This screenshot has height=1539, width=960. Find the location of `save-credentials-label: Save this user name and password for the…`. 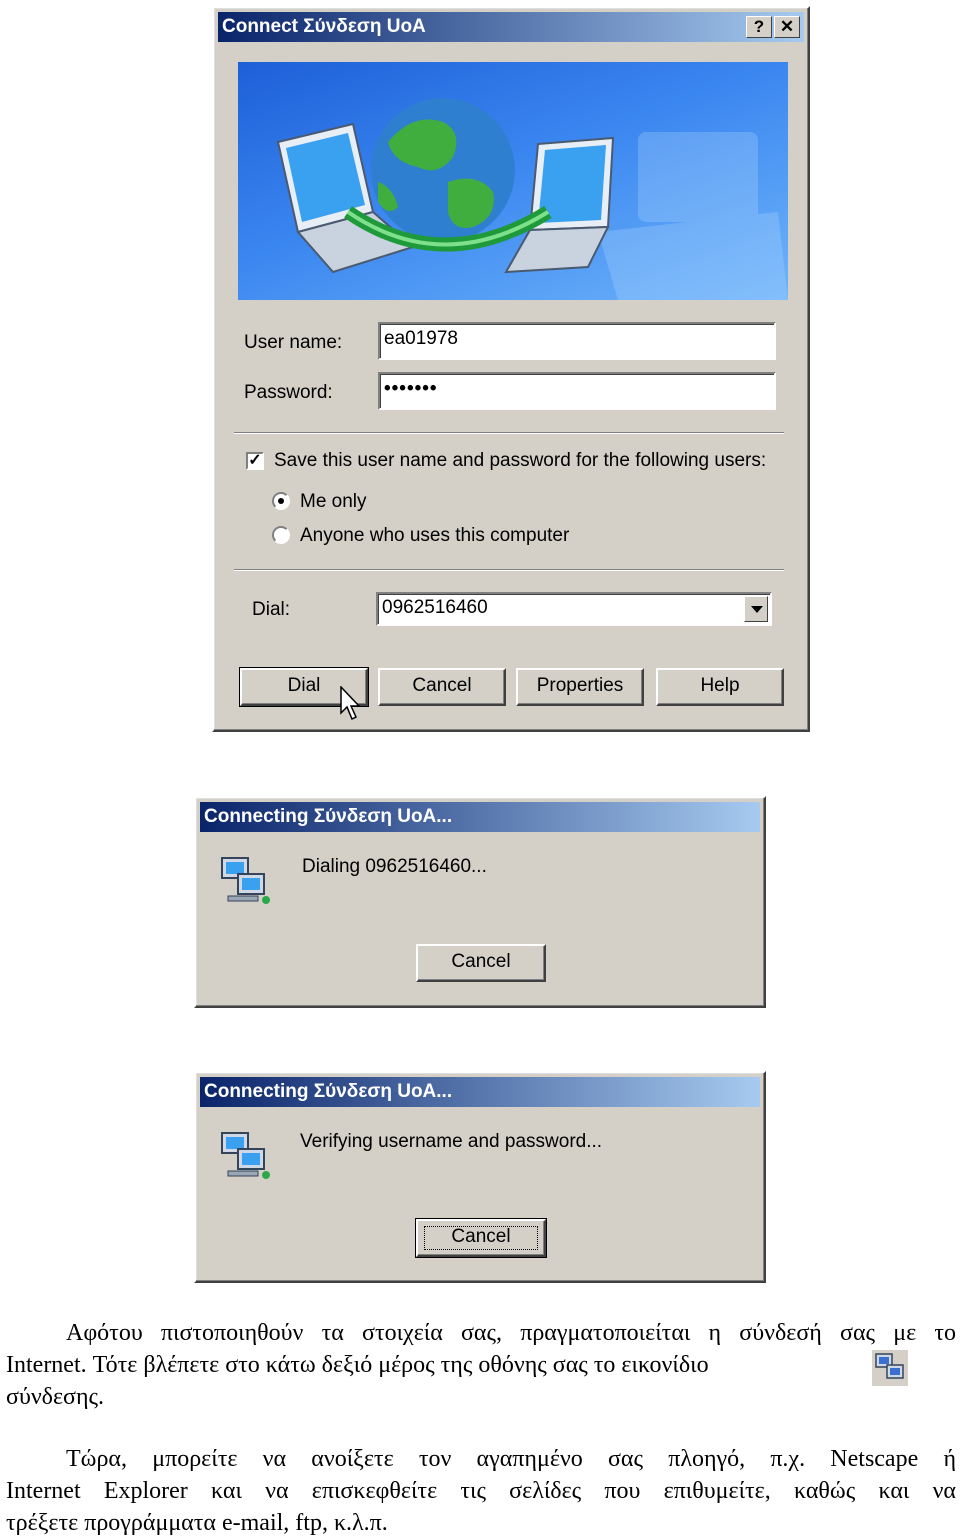

save-credentials-label: Save this user name and password for the… is located at coordinates (520, 461).